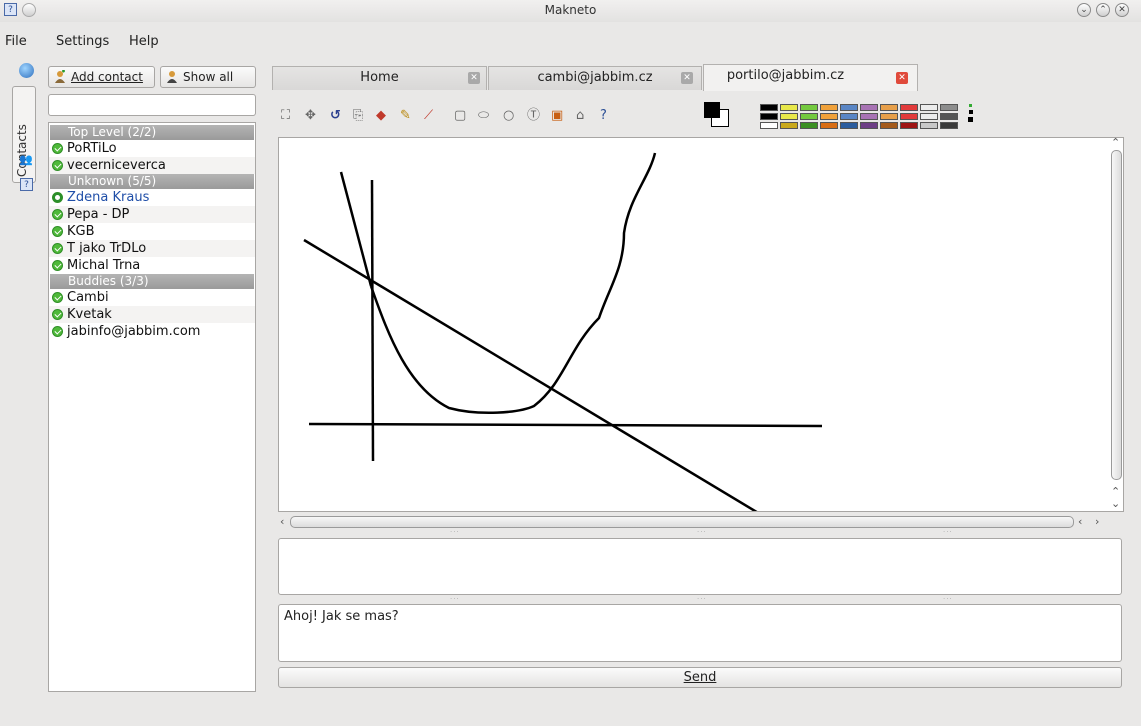 The image size is (1141, 726). I want to click on menu-settings: Settings, so click(82, 41).